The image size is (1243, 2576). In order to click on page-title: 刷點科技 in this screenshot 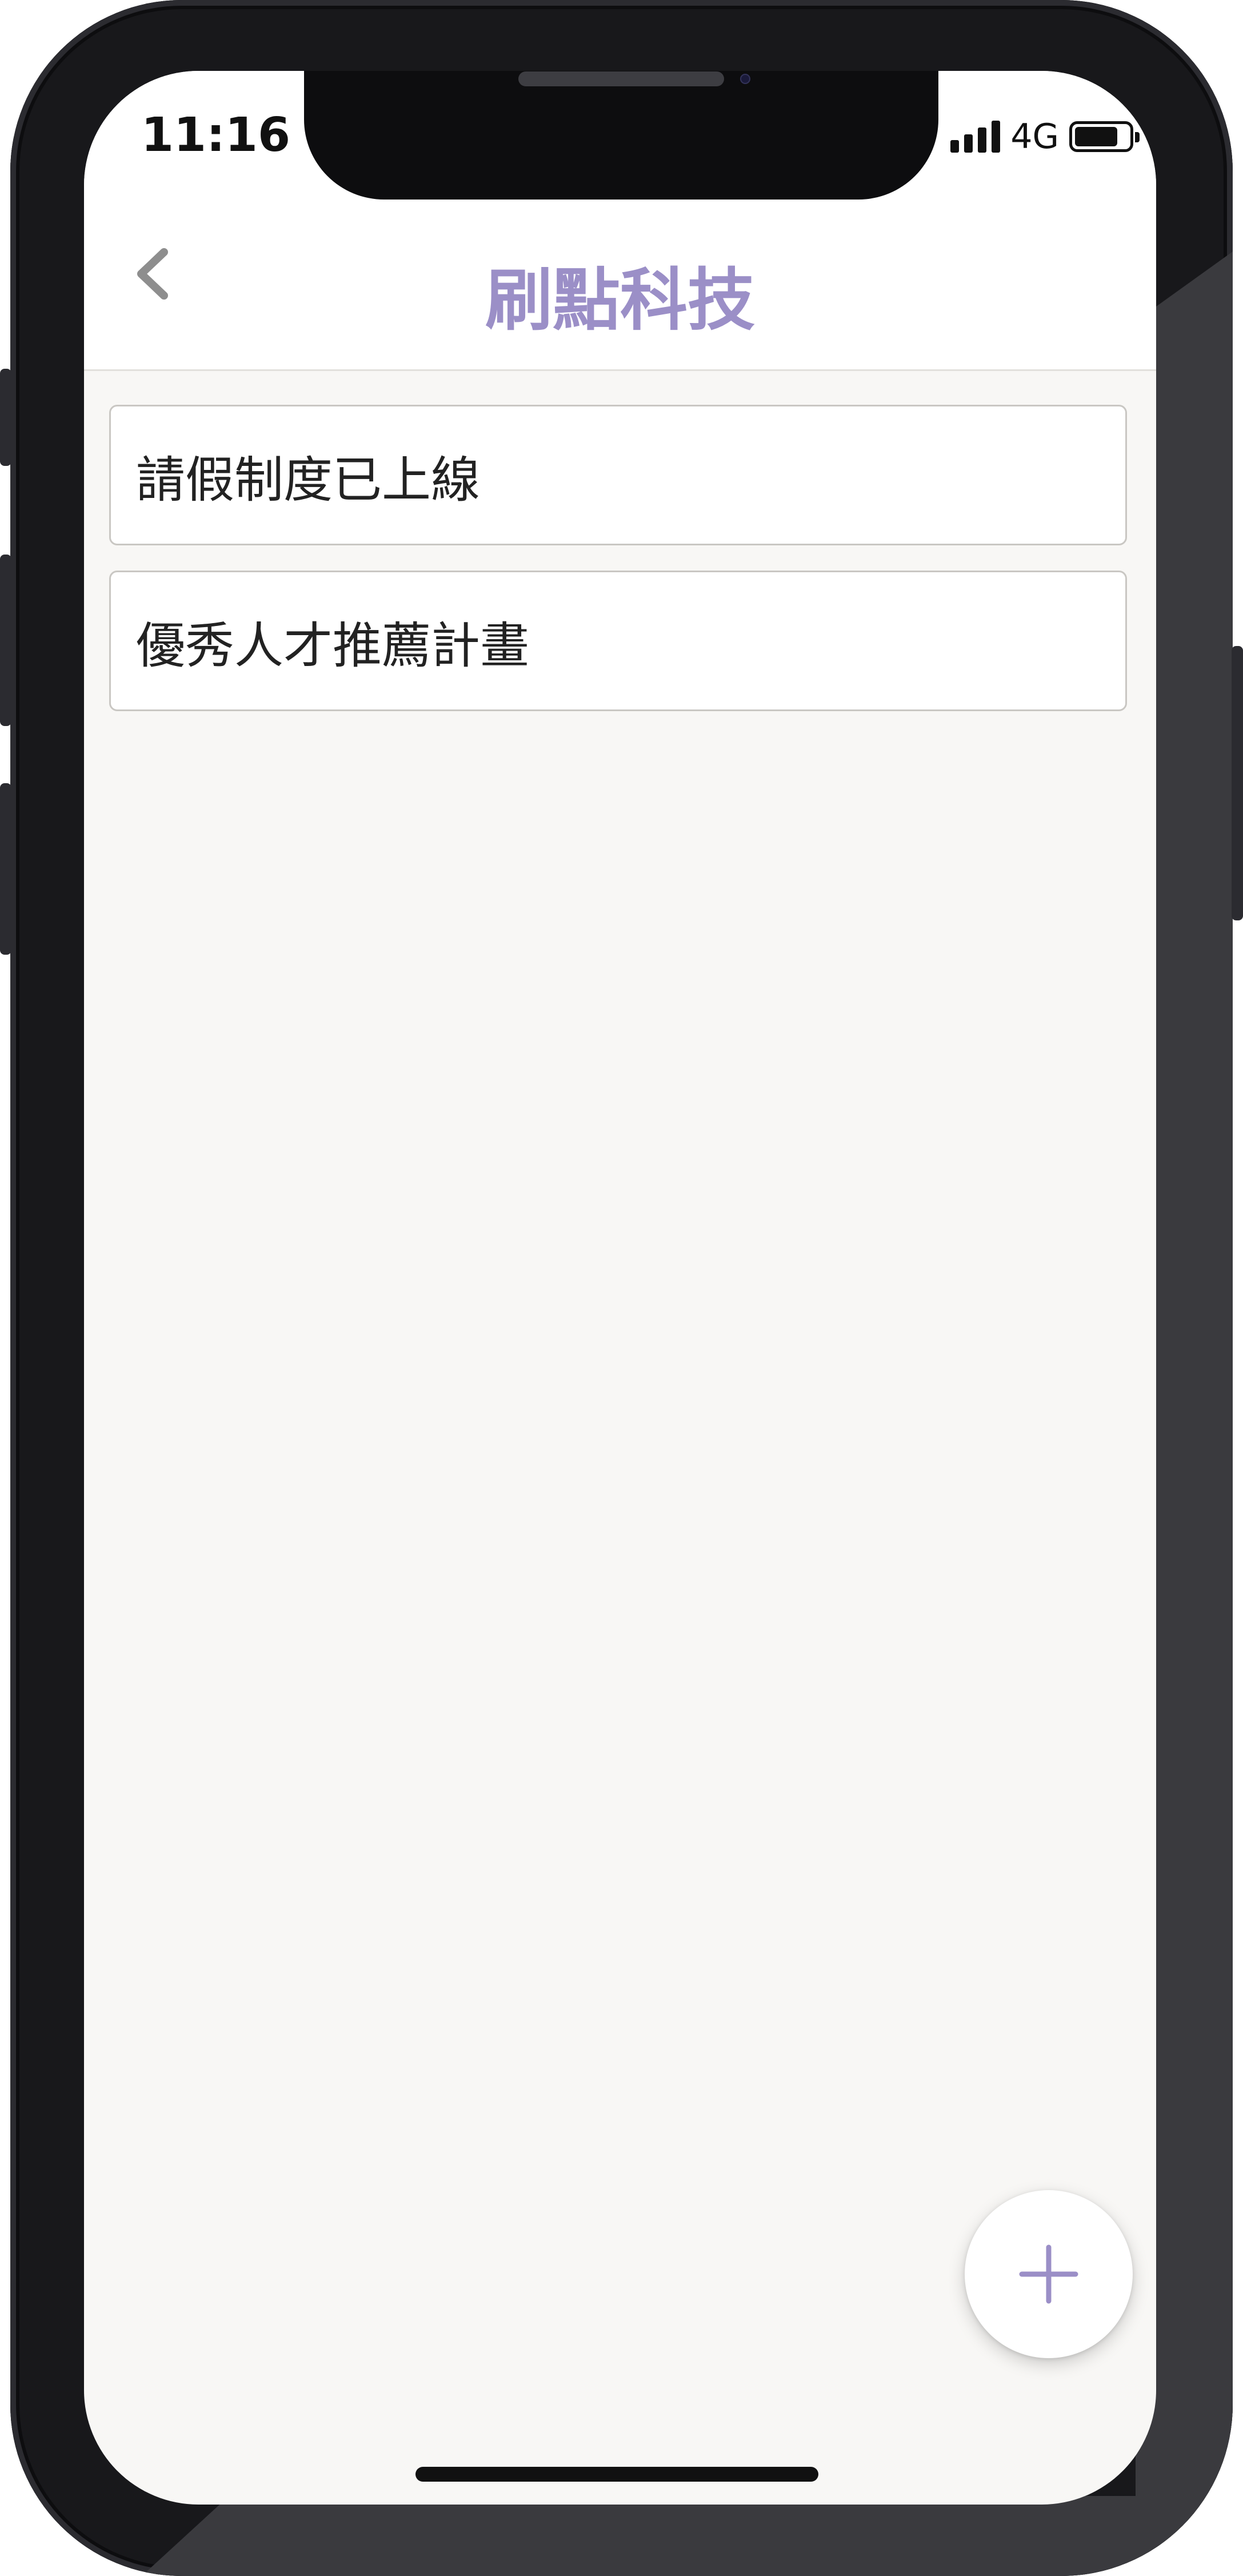, I will do `click(620, 300)`.